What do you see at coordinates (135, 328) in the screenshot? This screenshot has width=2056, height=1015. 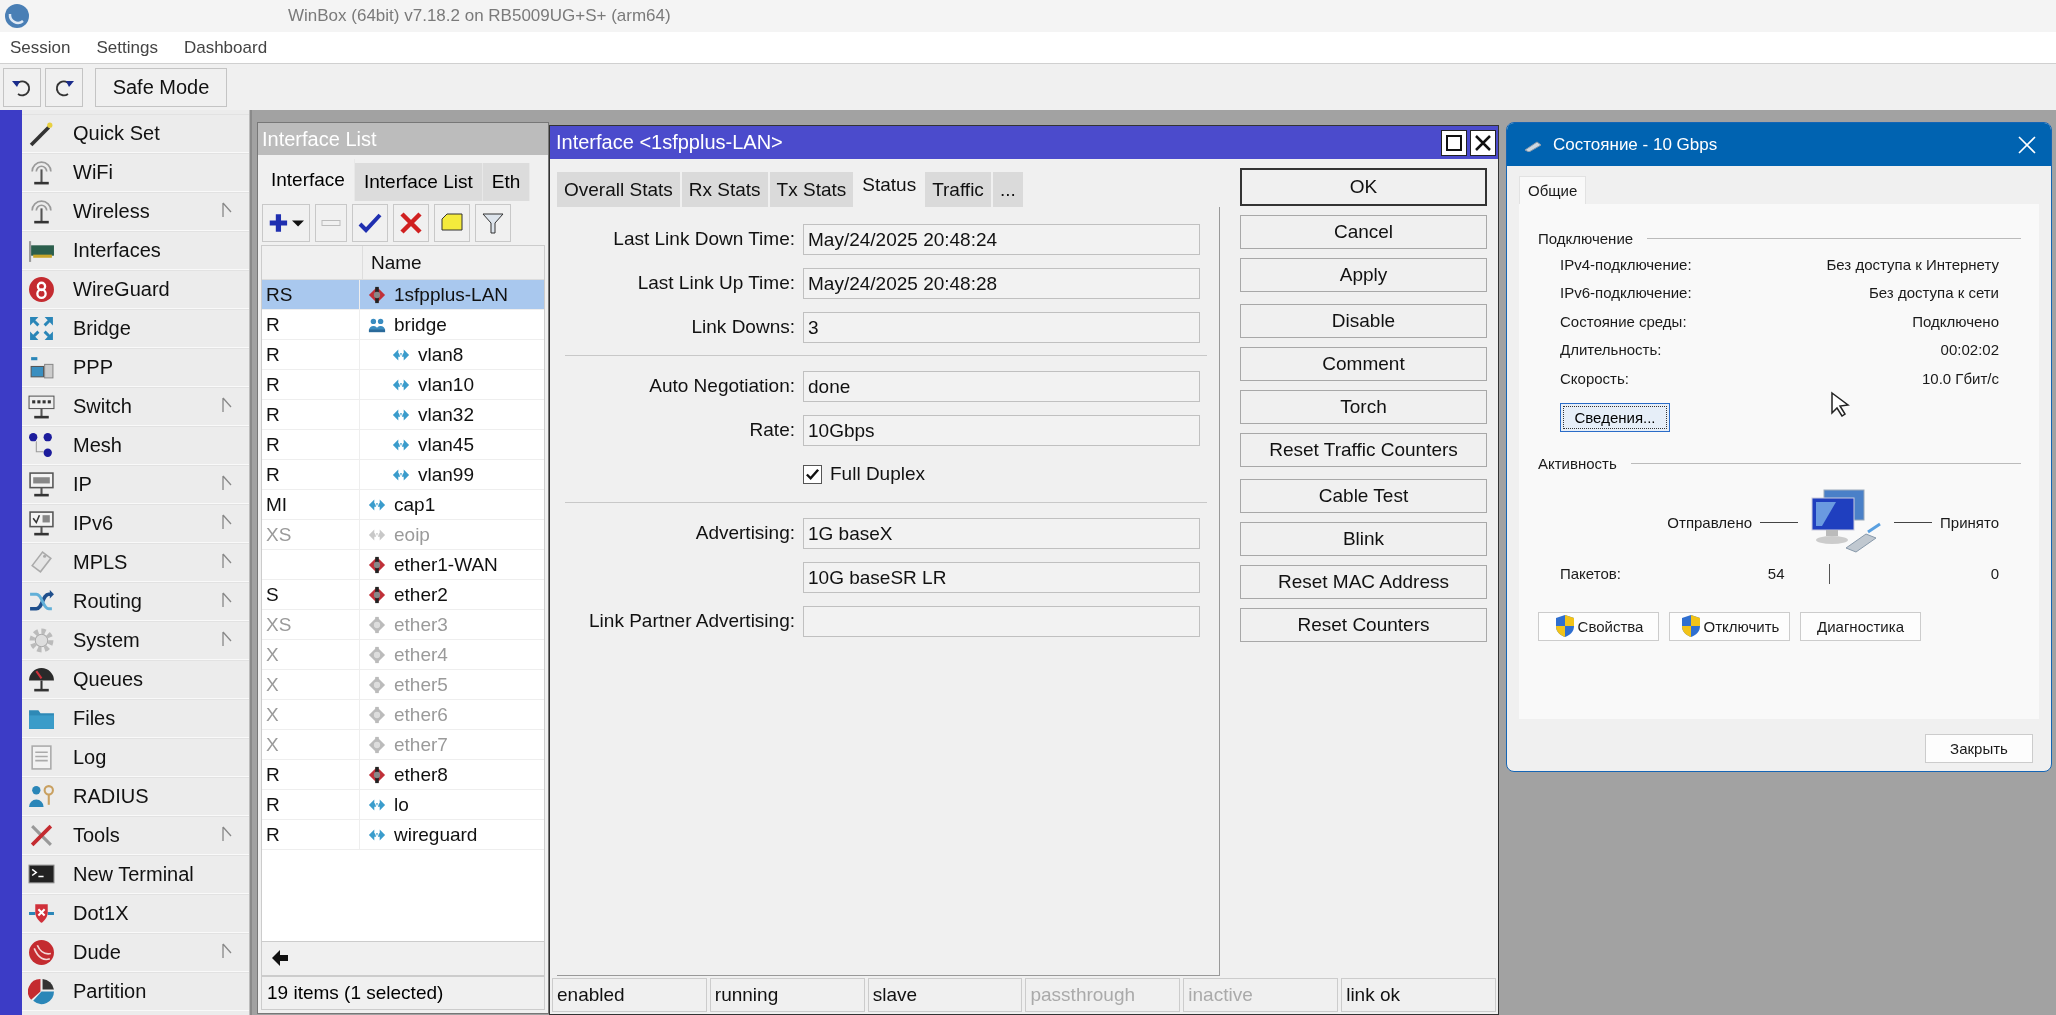 I see `sidebar-item: Bridge` at bounding box center [135, 328].